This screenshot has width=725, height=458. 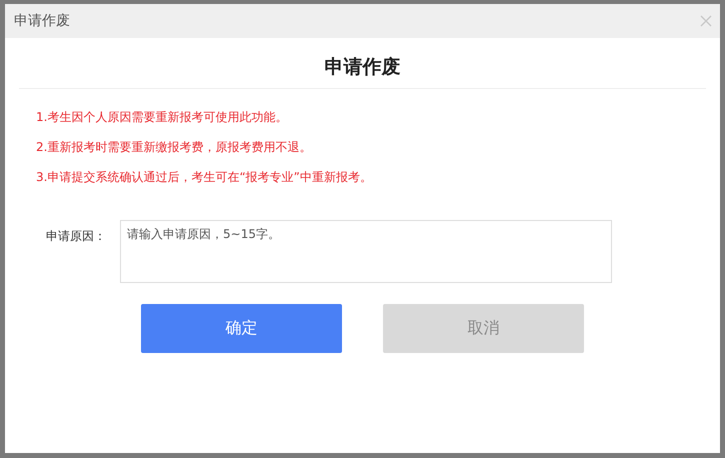 I want to click on window-title: 申请作废, so click(x=42, y=21).